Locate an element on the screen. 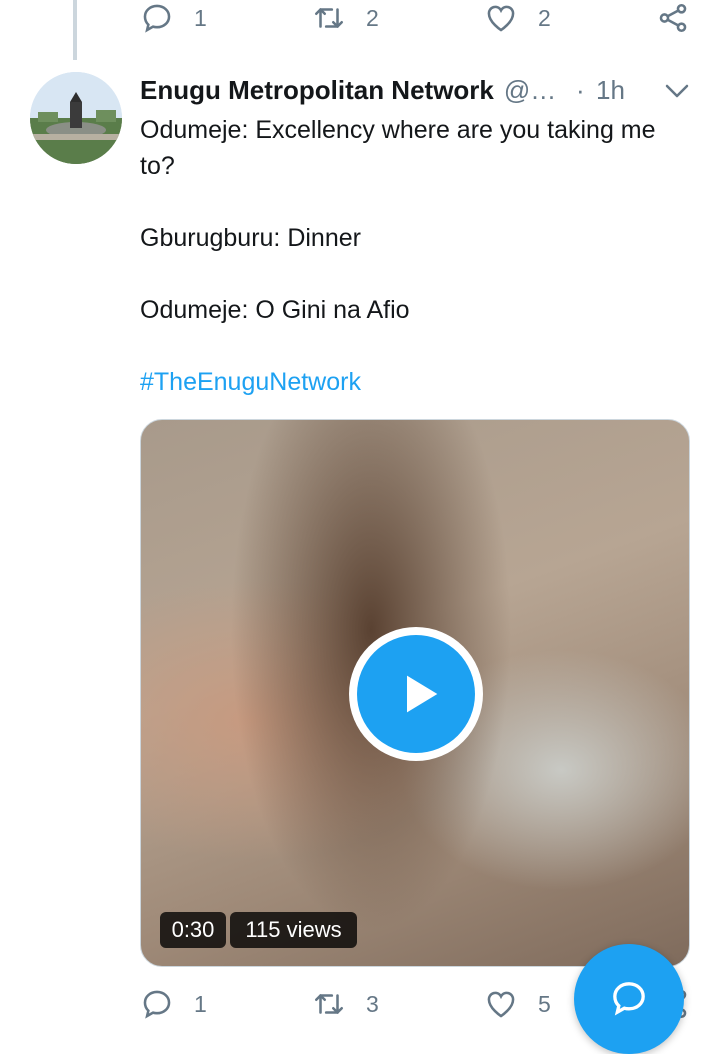 Image resolution: width=720 pixels, height=1054 pixels. author-avatar is located at coordinates (76, 118).